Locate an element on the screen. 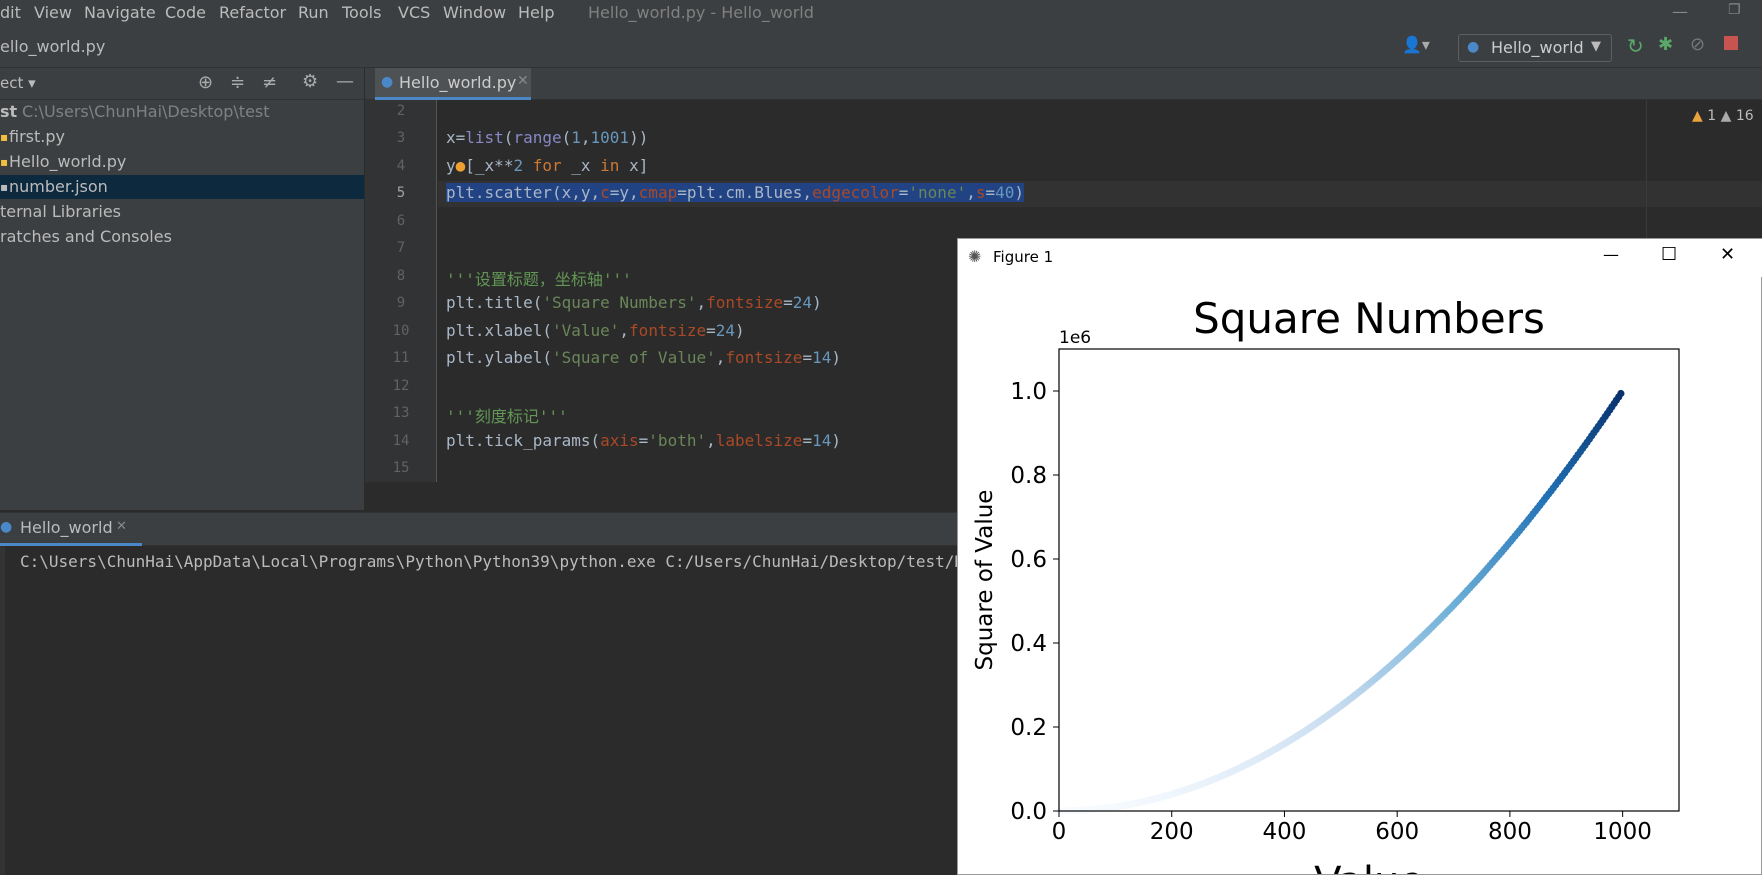  collapse-all-icon: ≠ is located at coordinates (269, 82).